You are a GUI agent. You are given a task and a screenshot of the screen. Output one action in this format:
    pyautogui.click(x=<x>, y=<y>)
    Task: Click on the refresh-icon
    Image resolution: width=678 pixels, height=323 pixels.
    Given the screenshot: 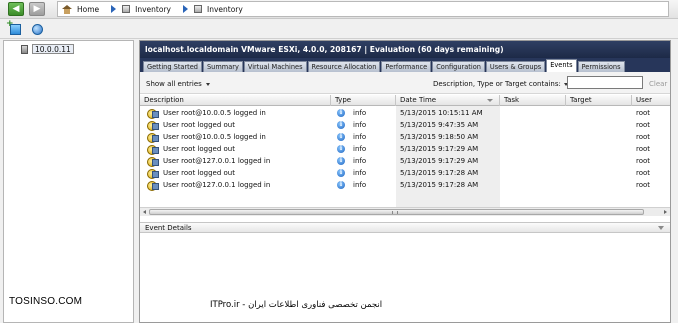 What is the action you would take?
    pyautogui.click(x=37, y=29)
    